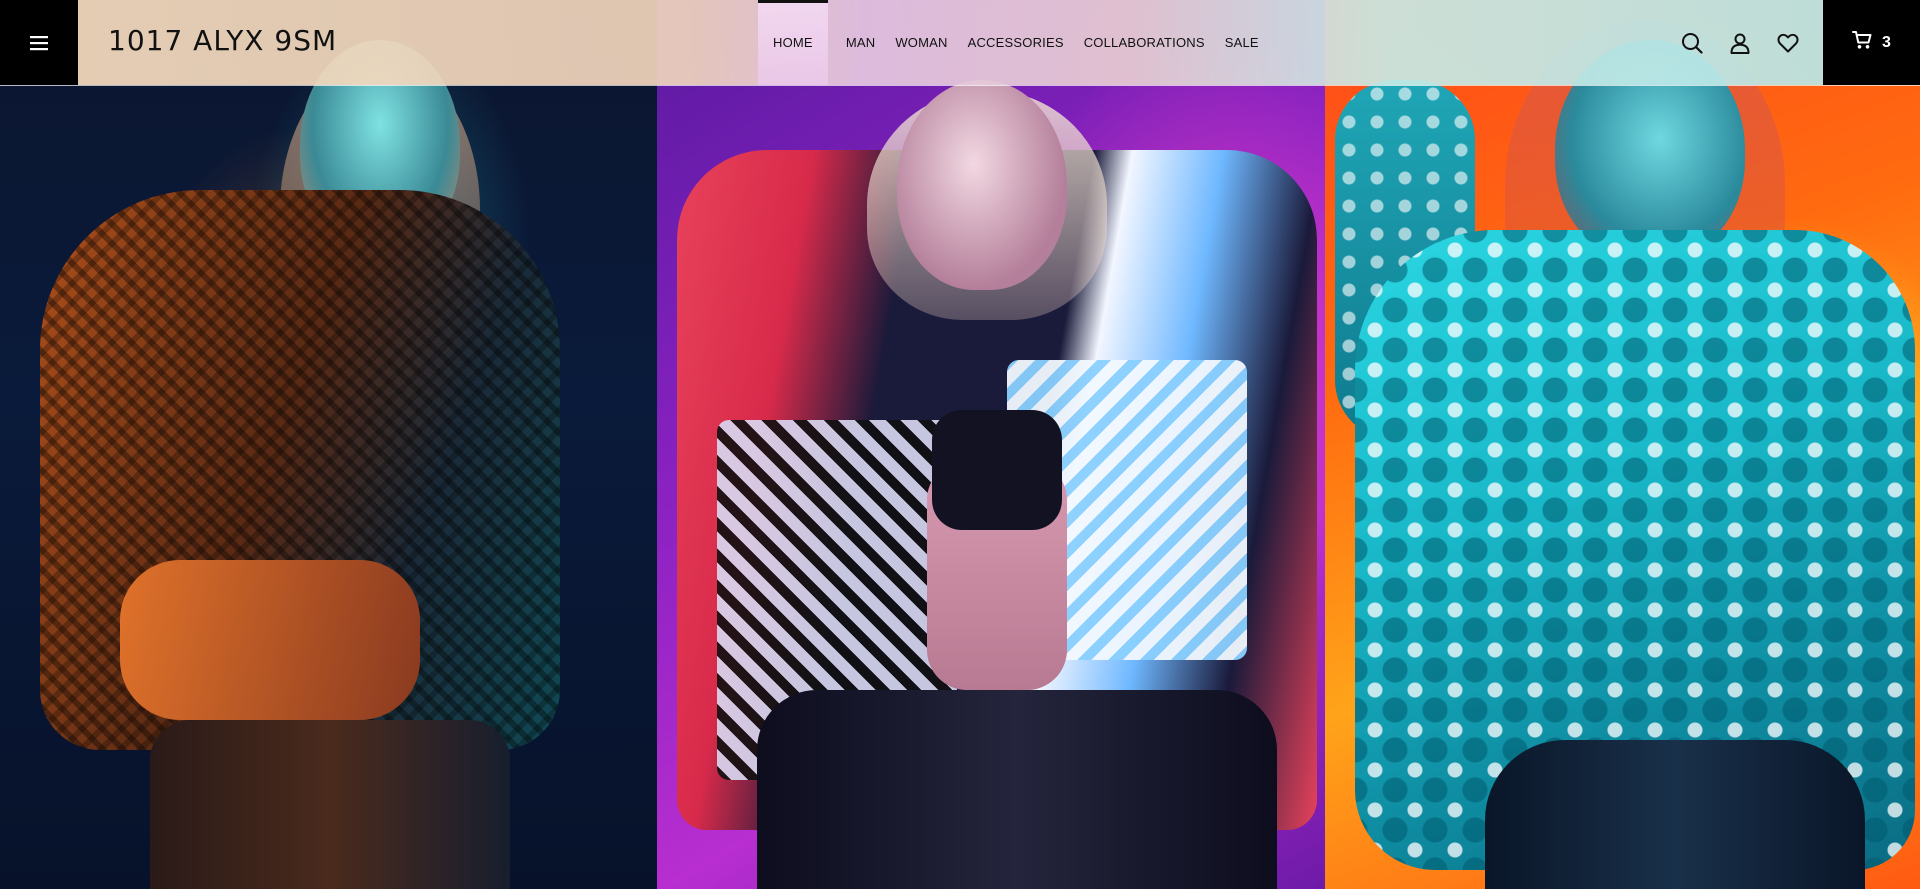  I want to click on wishlist-button, so click(1788, 43).